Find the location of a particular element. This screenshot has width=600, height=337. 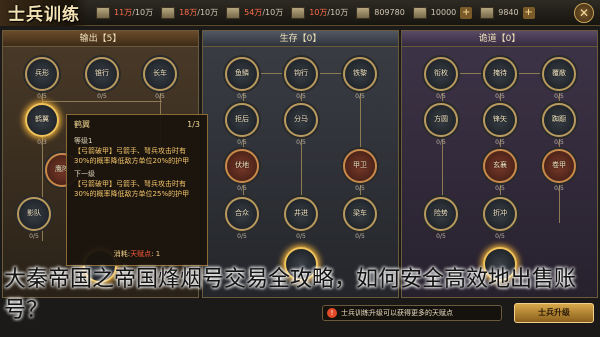

talent-node-zhuixing: 锥行 is located at coordinates (102, 74).